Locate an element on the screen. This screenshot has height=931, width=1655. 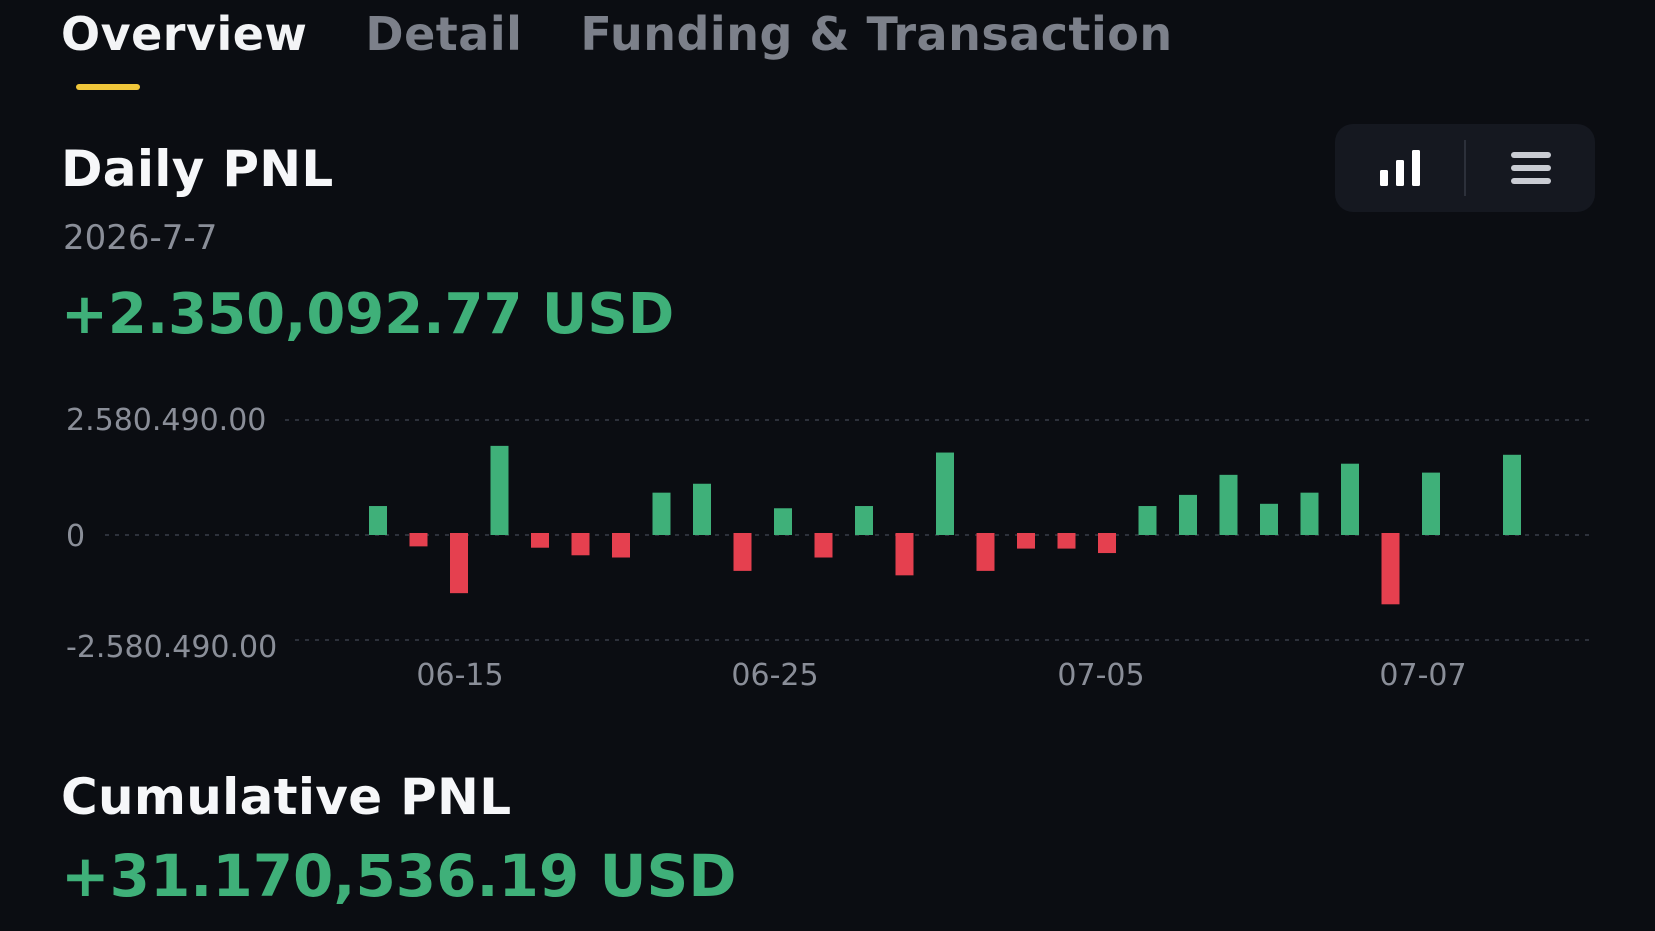
tab-bar: Overview Detail Funding & Transaction is located at coordinates (646, 50).